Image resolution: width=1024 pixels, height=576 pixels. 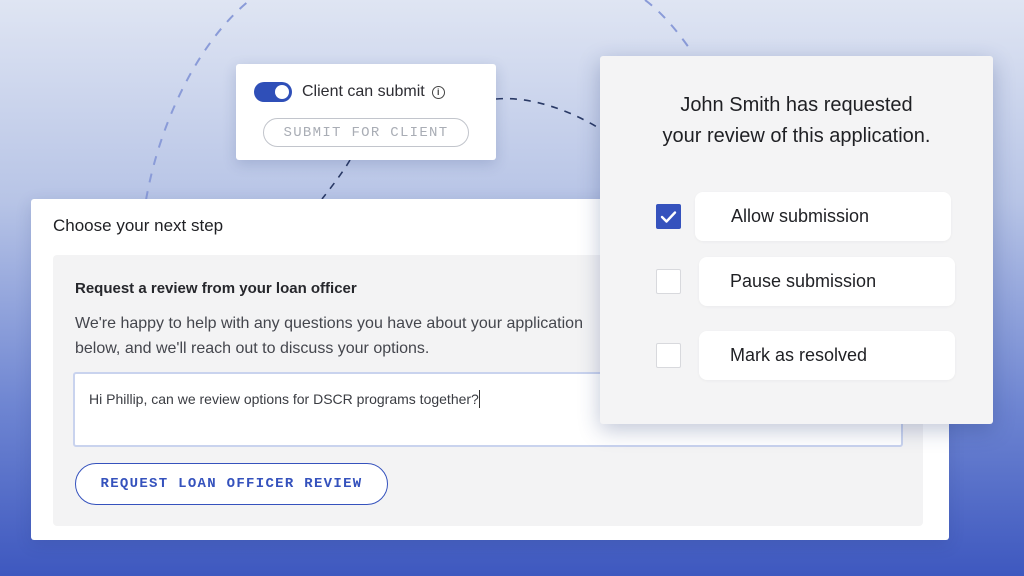 I want to click on card-title: Choose your next step, so click(x=138, y=225).